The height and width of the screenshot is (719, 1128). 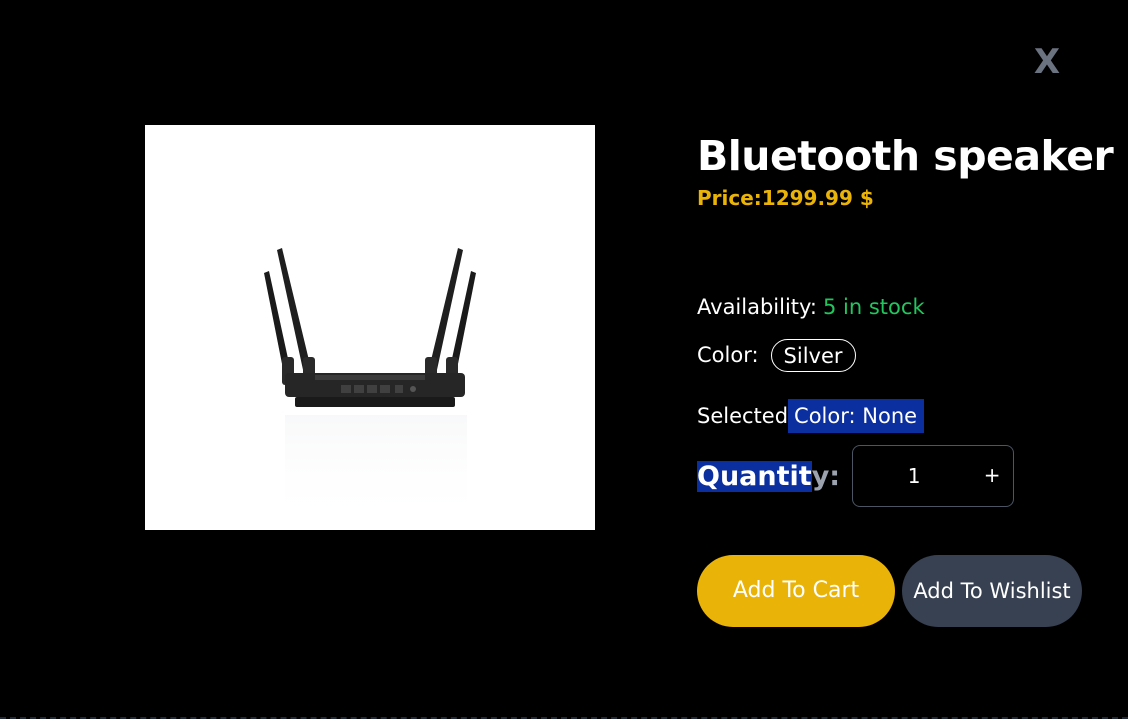 I want to click on quantity-value: 1, so click(x=914, y=476).